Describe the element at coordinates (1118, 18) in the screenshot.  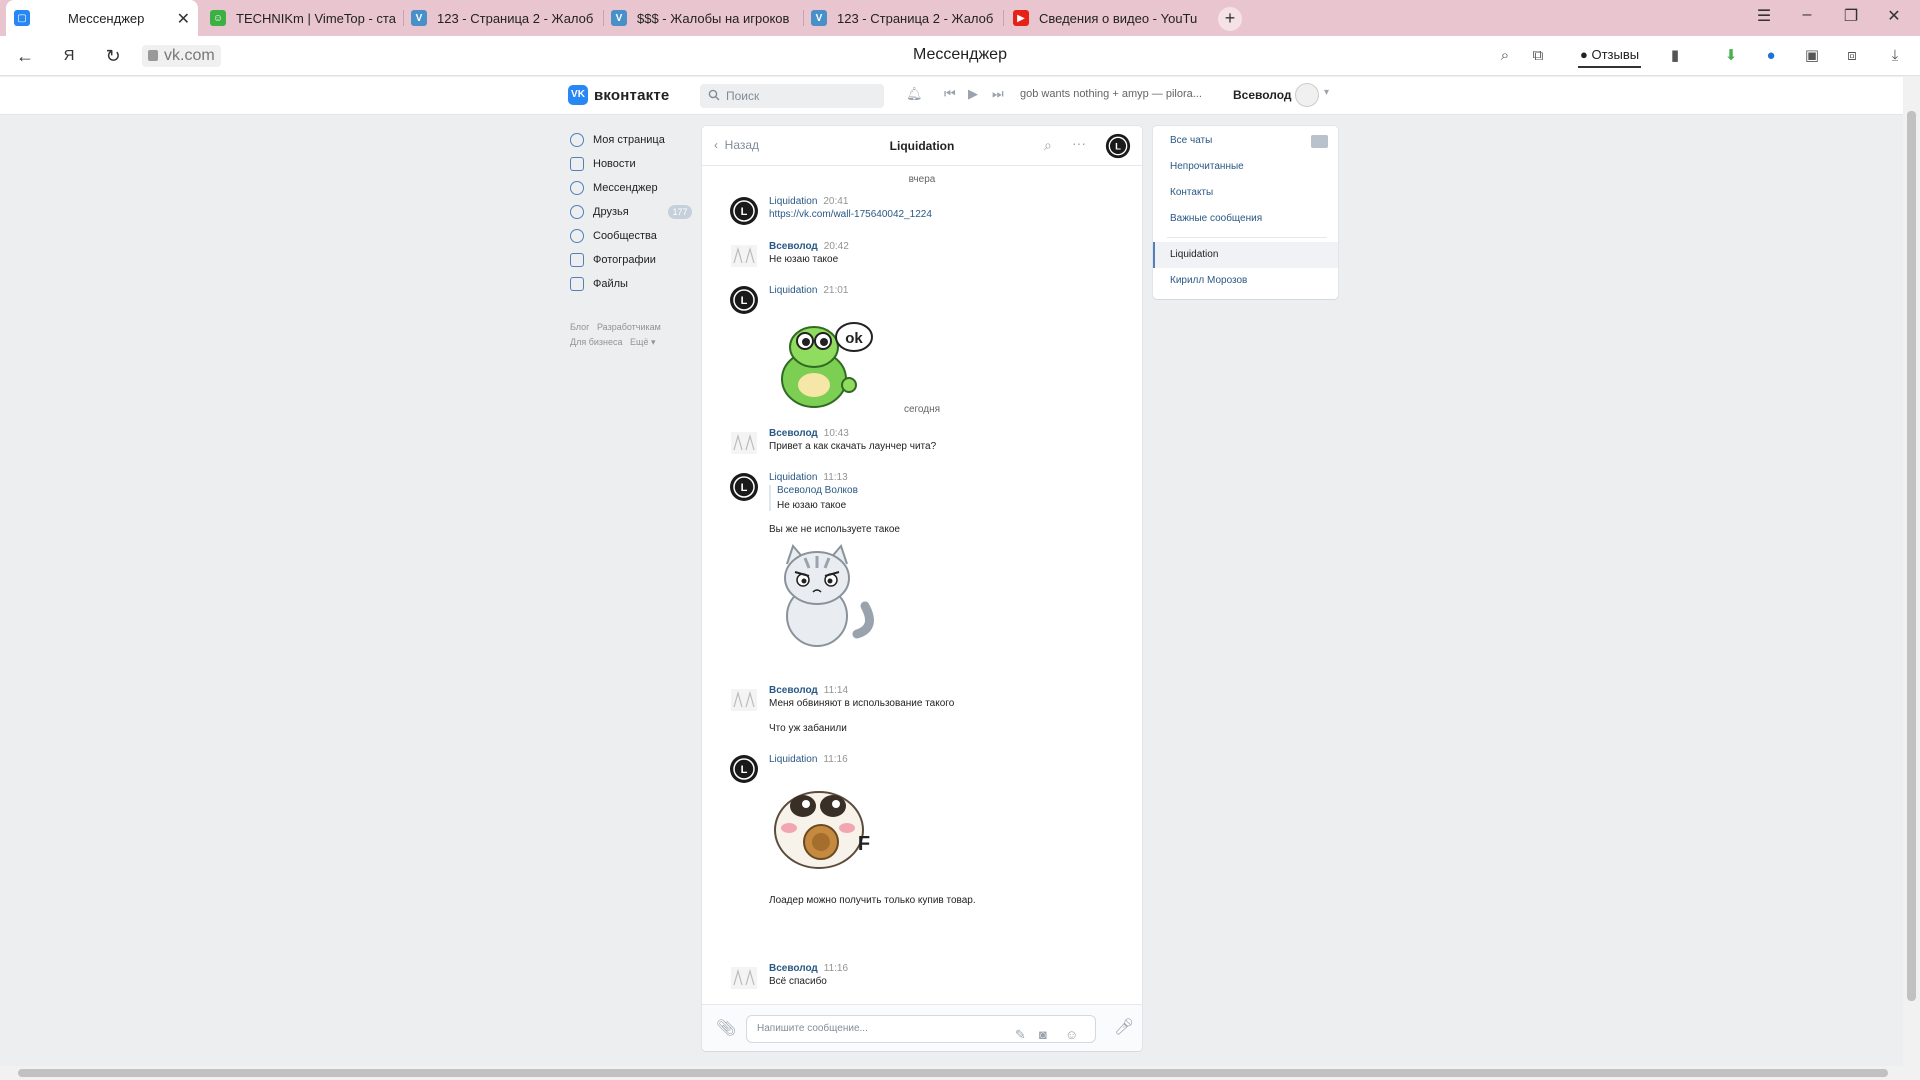
I see `tab-title: Сведения о видео - YouTu` at that location.